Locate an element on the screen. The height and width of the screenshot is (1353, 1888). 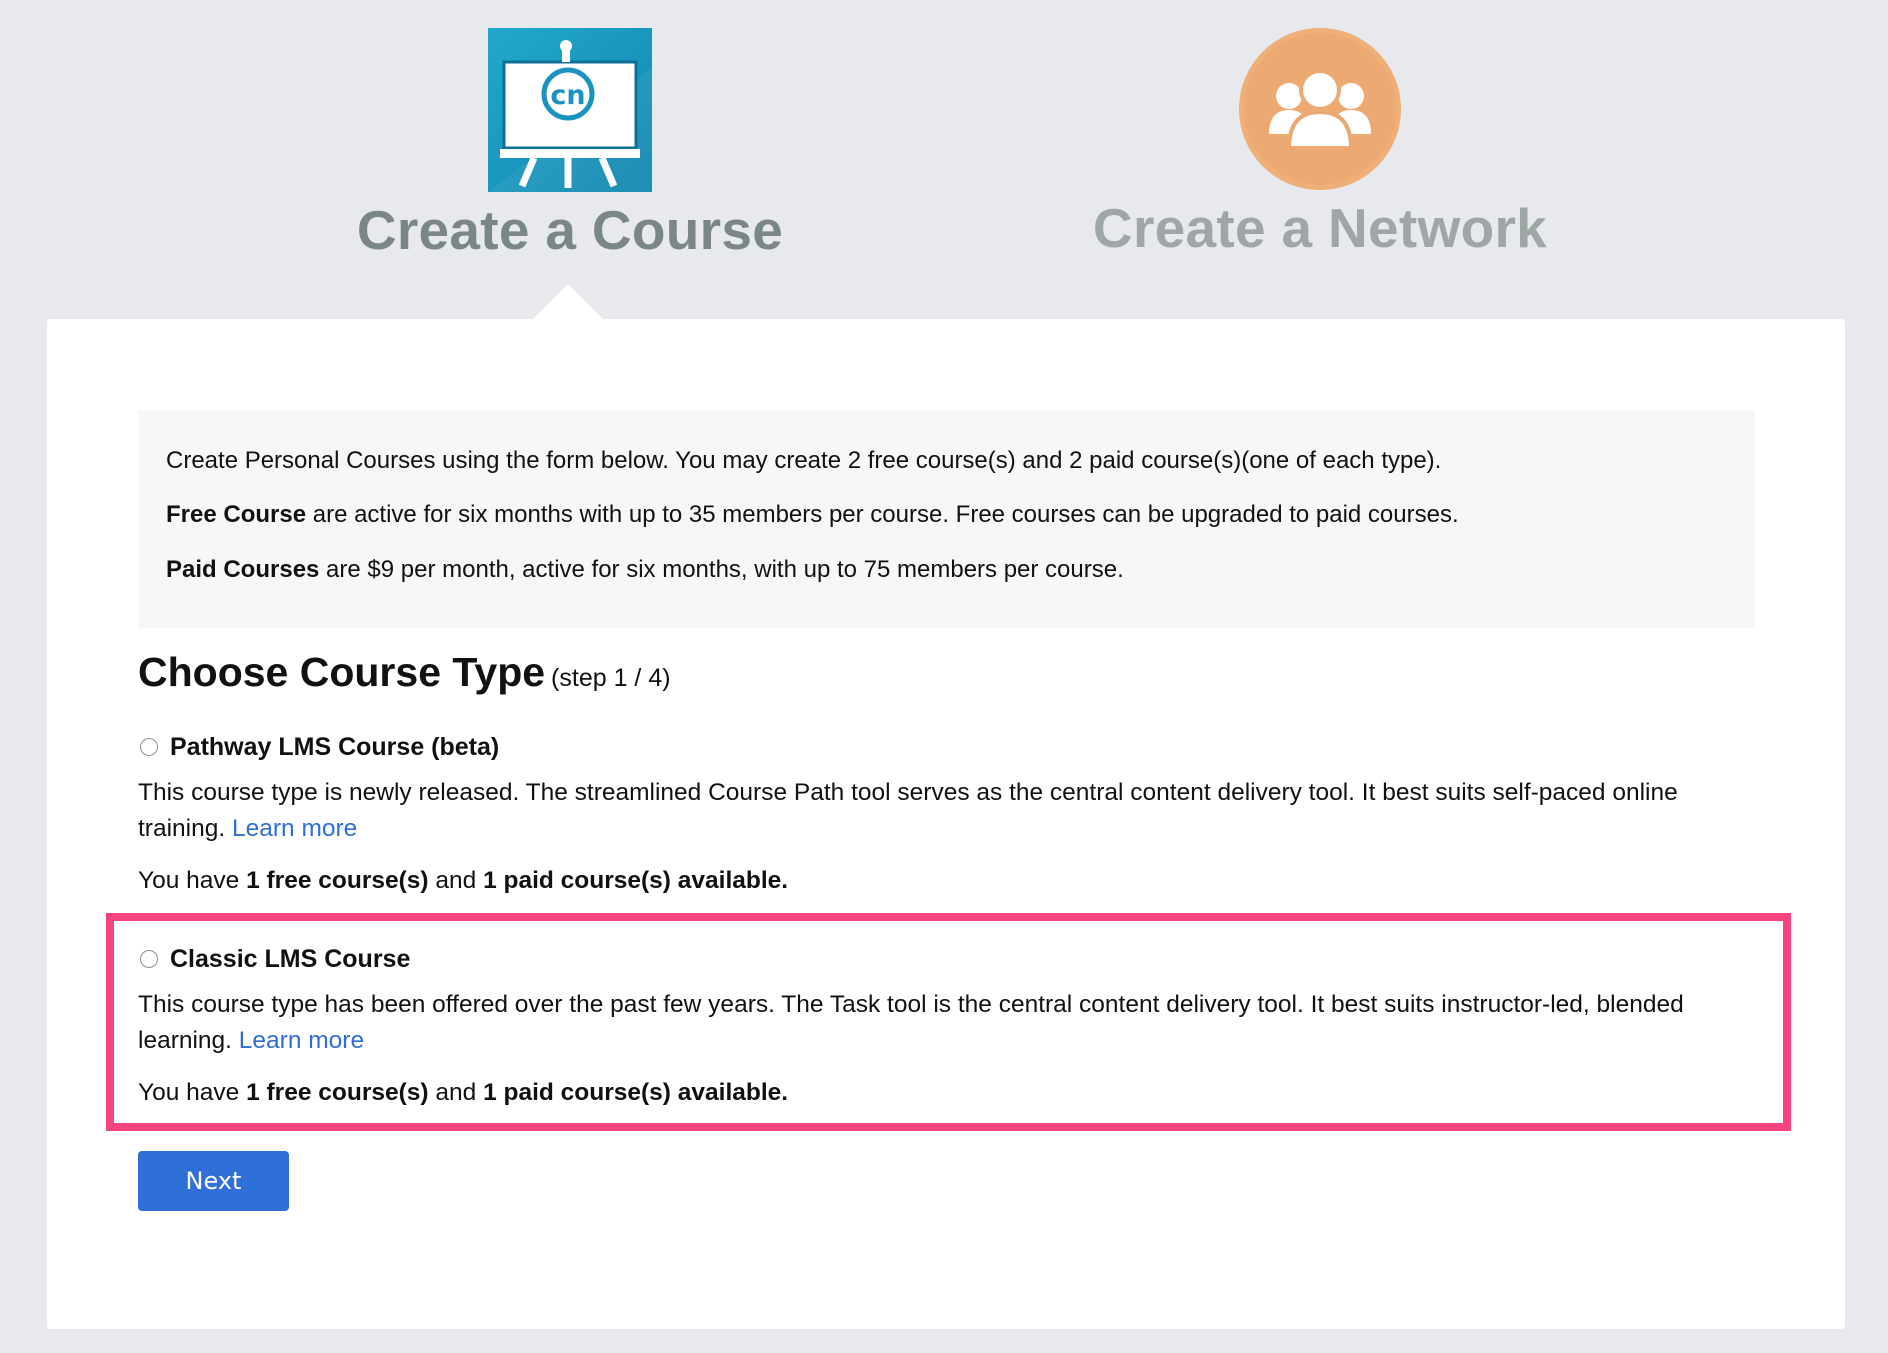
section-step: (step 1 / 4) is located at coordinates (611, 678).